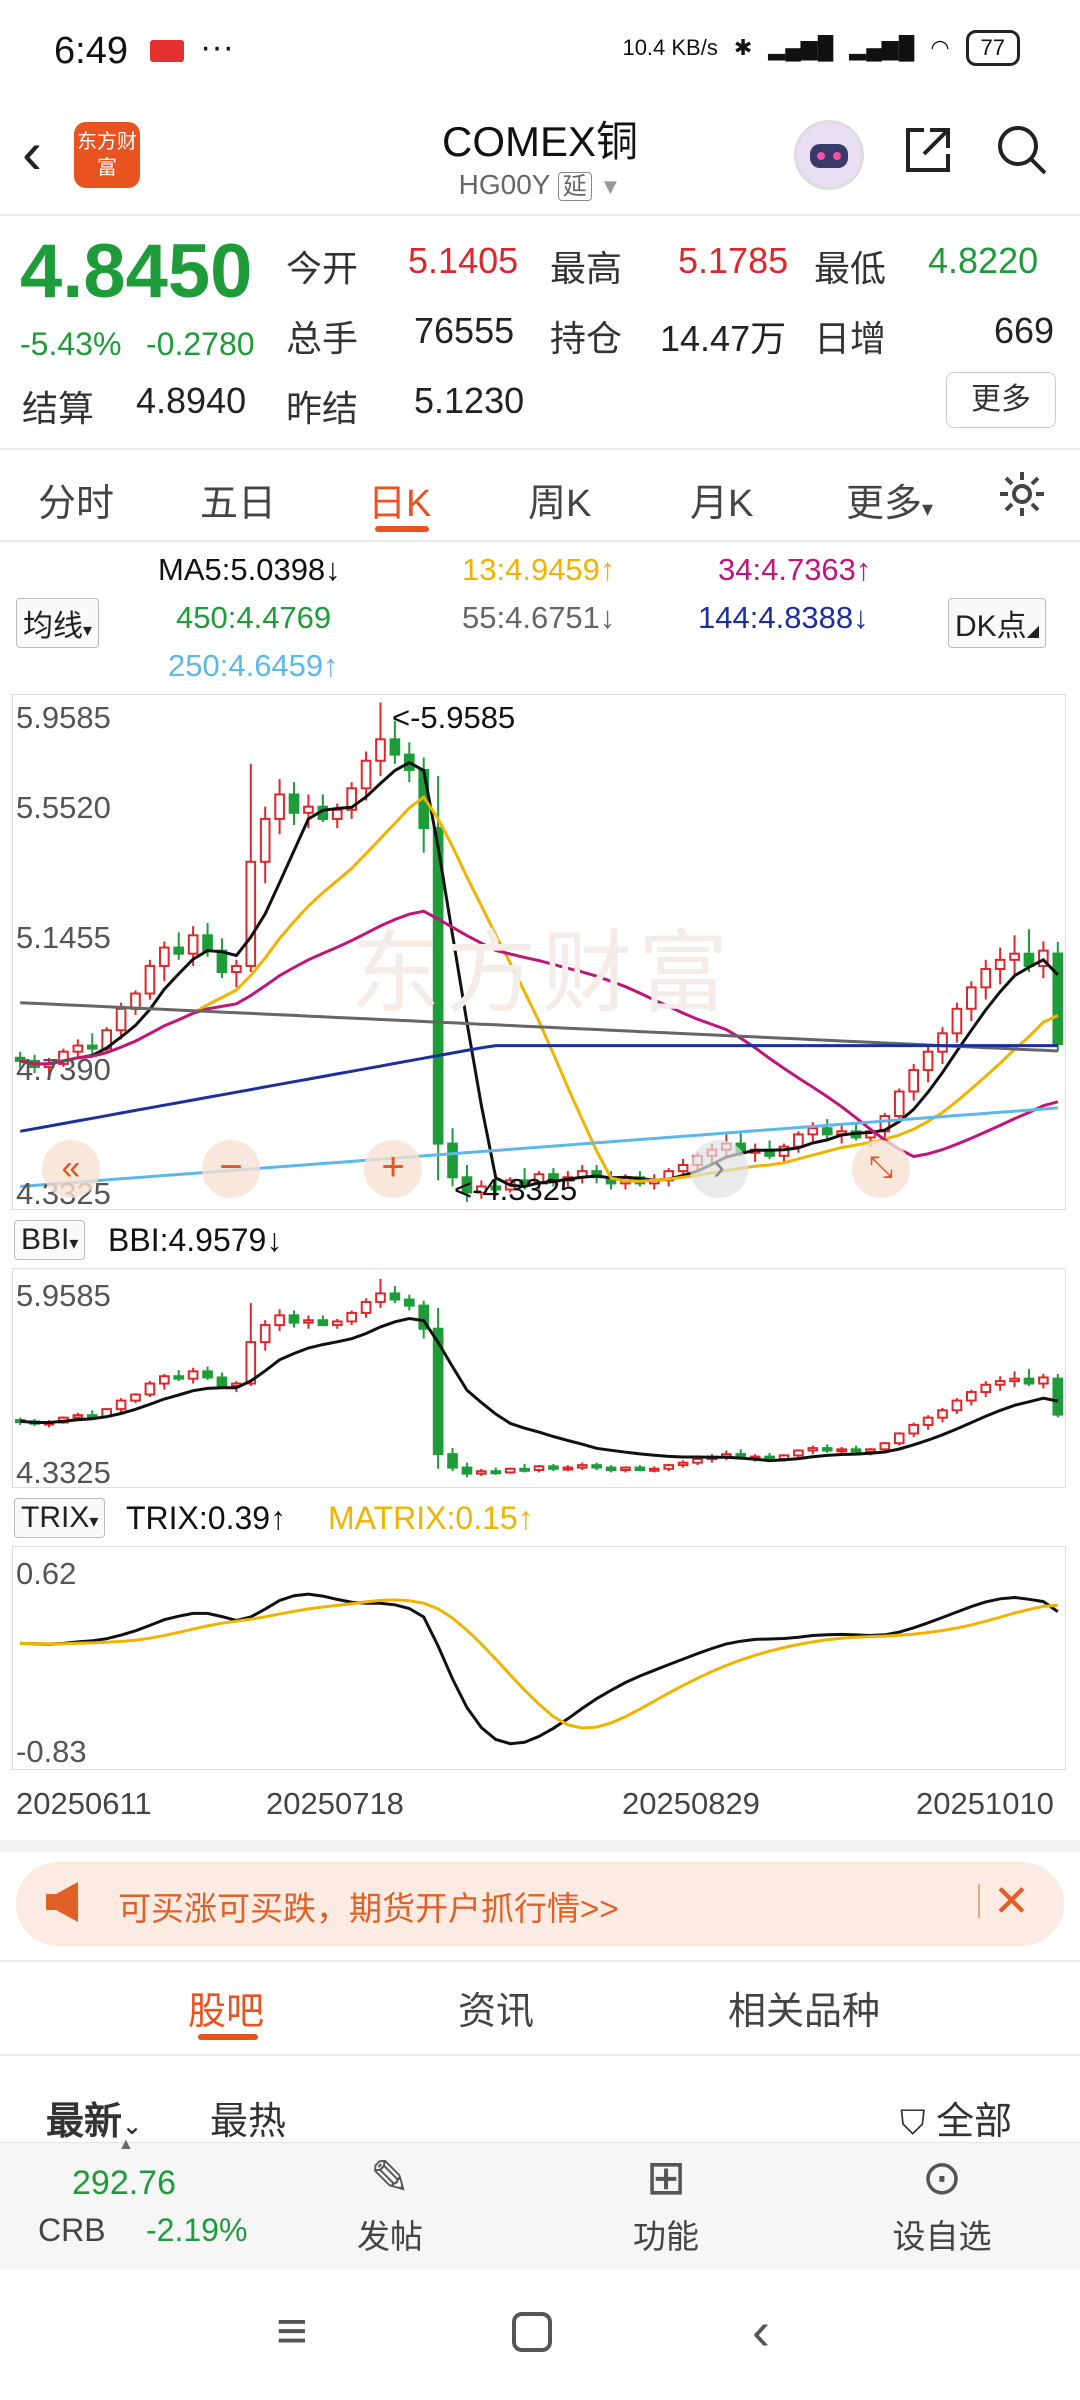  Describe the element at coordinates (723, 338) in the screenshot. I see `oi-value: 14.47万` at that location.